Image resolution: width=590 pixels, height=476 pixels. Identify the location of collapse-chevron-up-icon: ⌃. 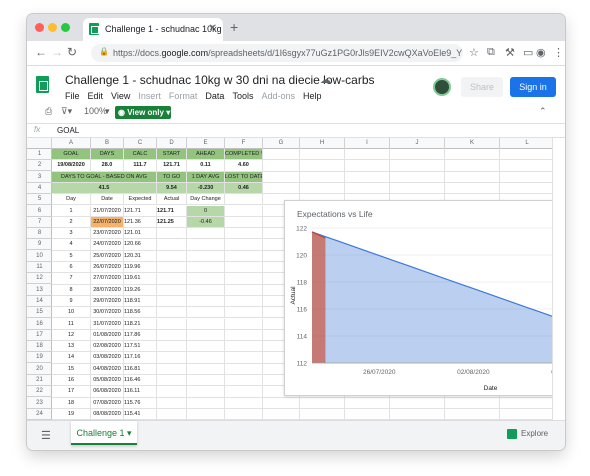
(543, 111).